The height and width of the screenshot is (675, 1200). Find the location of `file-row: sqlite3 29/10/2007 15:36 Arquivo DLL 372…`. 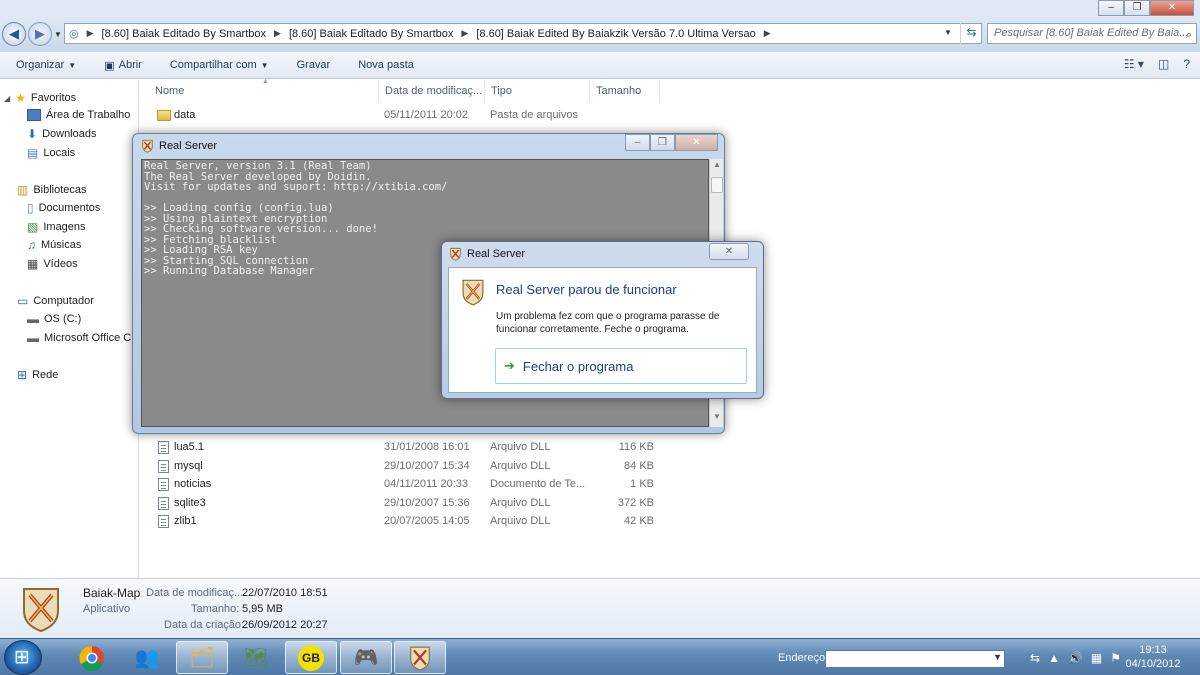

file-row: sqlite3 29/10/2007 15:36 Arquivo DLL 372… is located at coordinates (410, 504).